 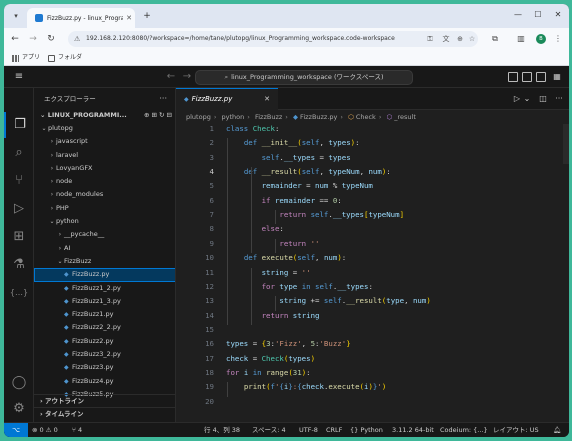 I want to click on tree-file-item: ◆ FizzBuzz3_2.py, so click(x=104, y=354).